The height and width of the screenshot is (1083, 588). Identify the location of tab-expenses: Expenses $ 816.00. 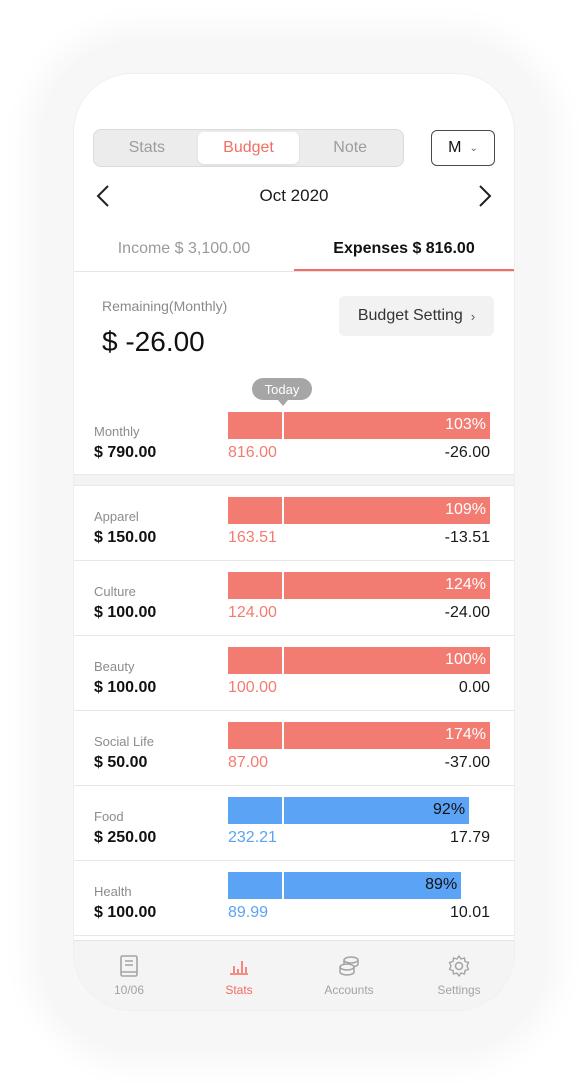
(404, 249).